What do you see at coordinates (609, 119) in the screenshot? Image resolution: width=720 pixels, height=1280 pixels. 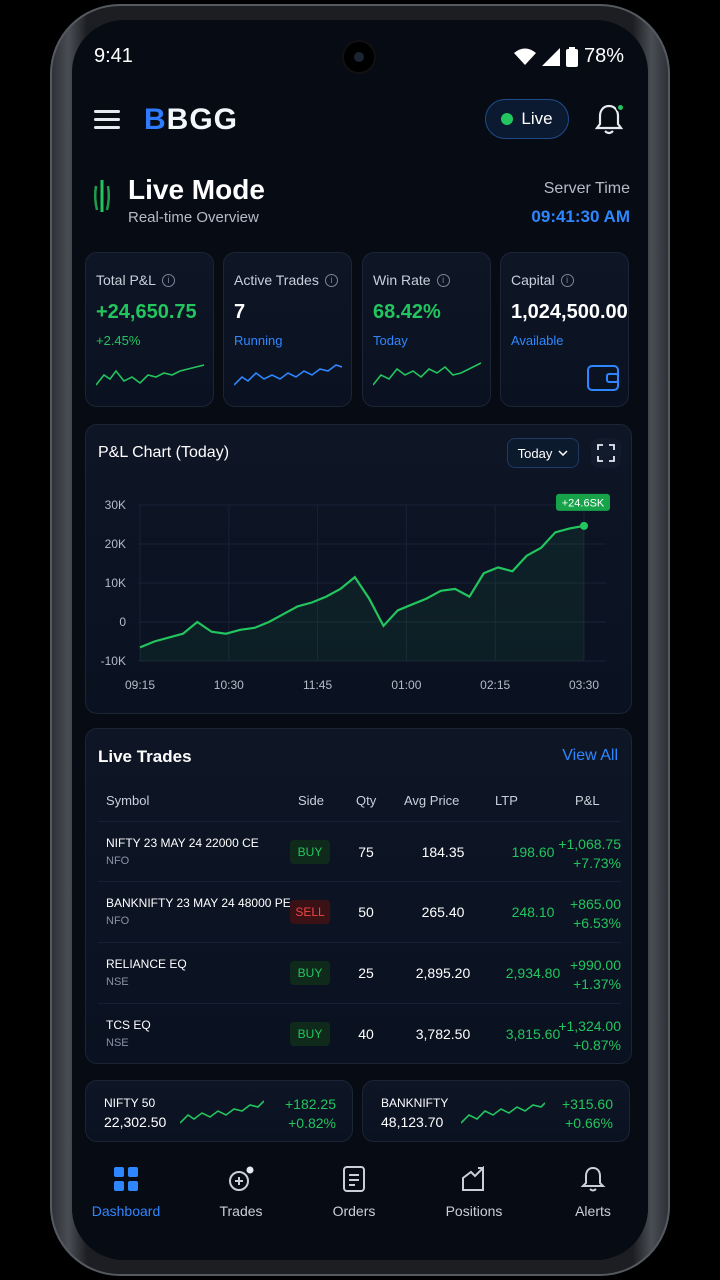 I see `notifications-bell-icon` at bounding box center [609, 119].